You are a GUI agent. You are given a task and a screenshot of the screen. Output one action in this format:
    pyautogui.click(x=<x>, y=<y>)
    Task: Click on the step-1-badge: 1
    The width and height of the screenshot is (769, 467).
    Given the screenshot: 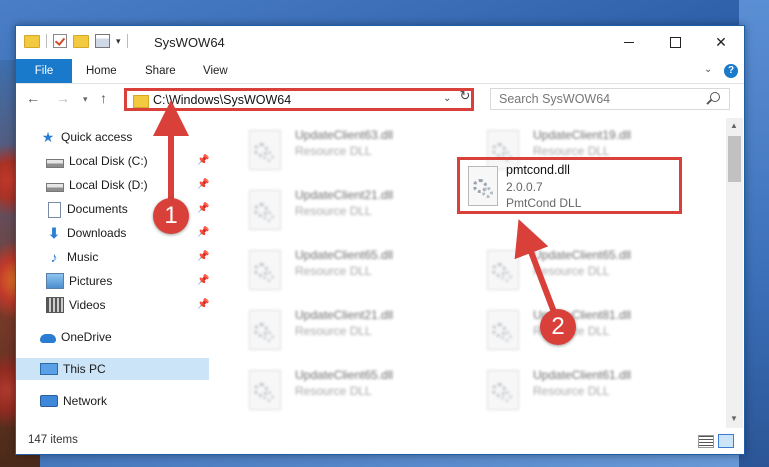 What is the action you would take?
    pyautogui.click(x=171, y=216)
    